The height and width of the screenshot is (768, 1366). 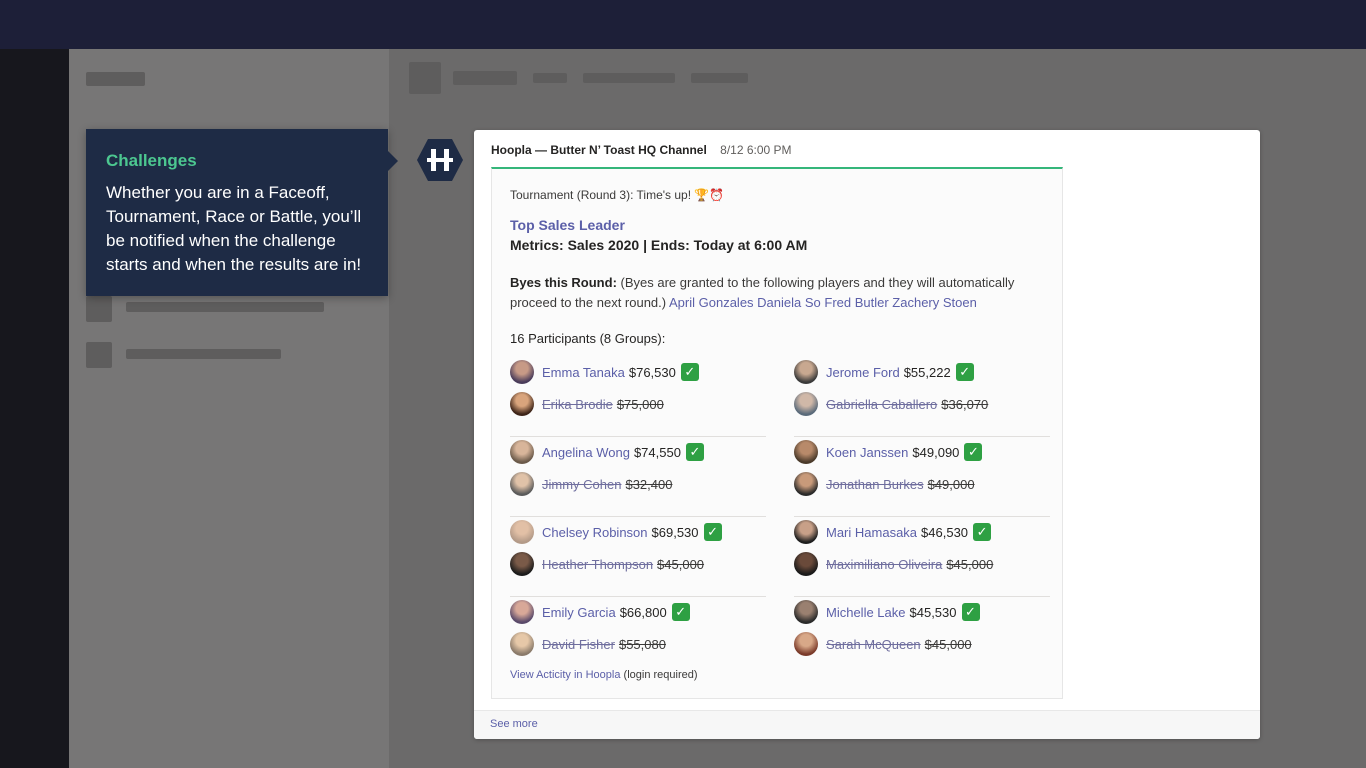 I want to click on player-name: Emily Garcia, so click(x=579, y=612).